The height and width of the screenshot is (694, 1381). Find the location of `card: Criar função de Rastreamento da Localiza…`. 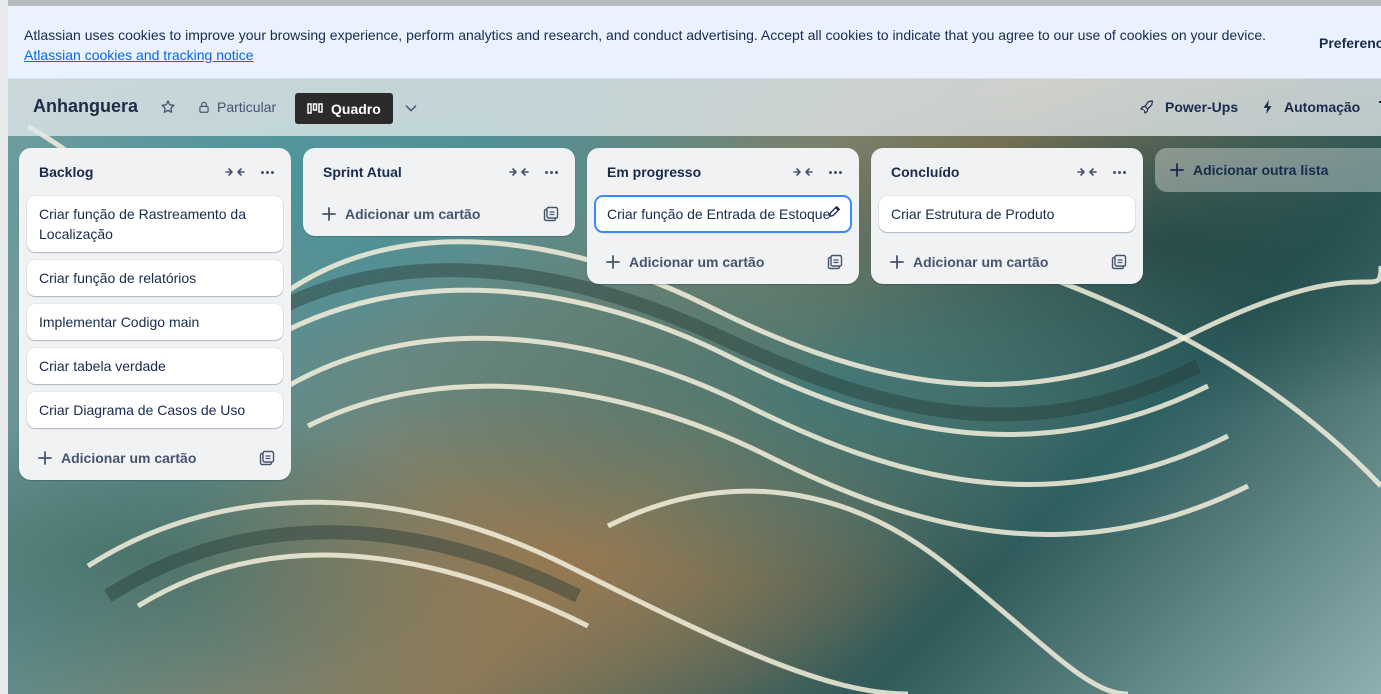

card: Criar função de Rastreamento da Localiza… is located at coordinates (155, 224).